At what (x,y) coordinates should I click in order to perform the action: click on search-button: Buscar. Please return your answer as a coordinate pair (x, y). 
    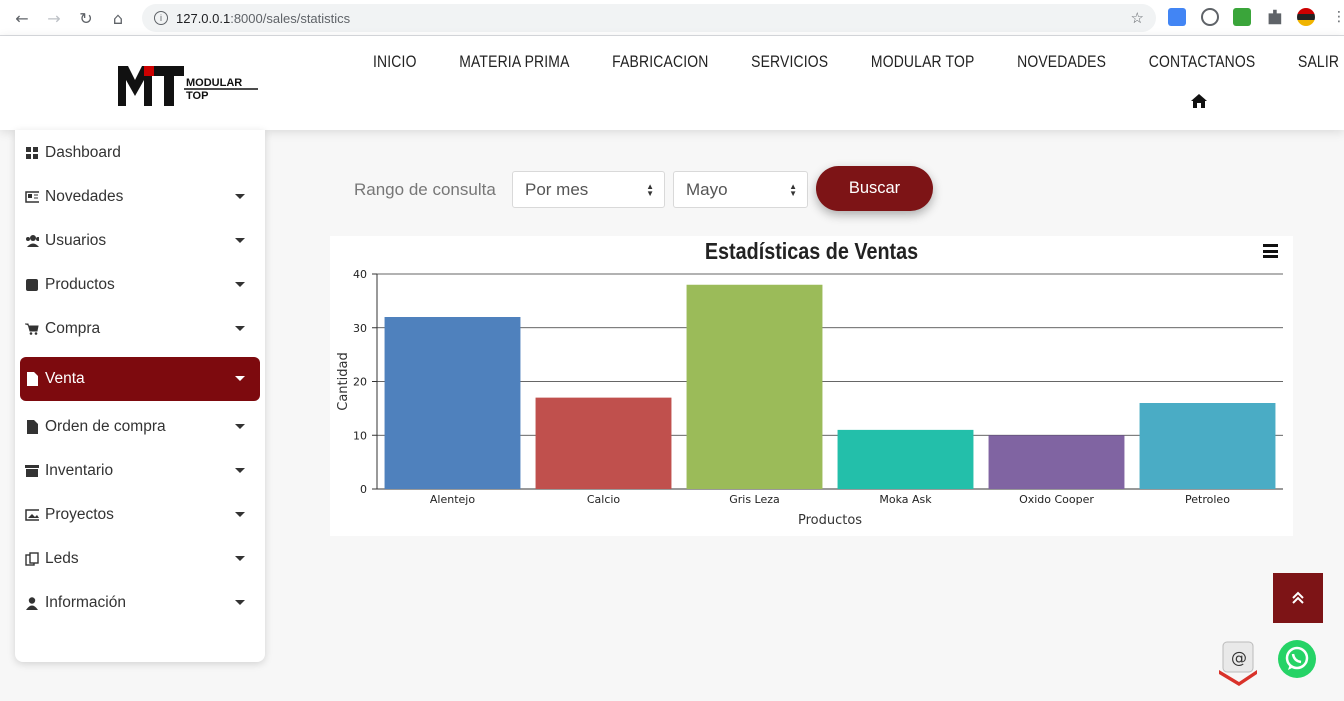
    Looking at the image, I should click on (874, 188).